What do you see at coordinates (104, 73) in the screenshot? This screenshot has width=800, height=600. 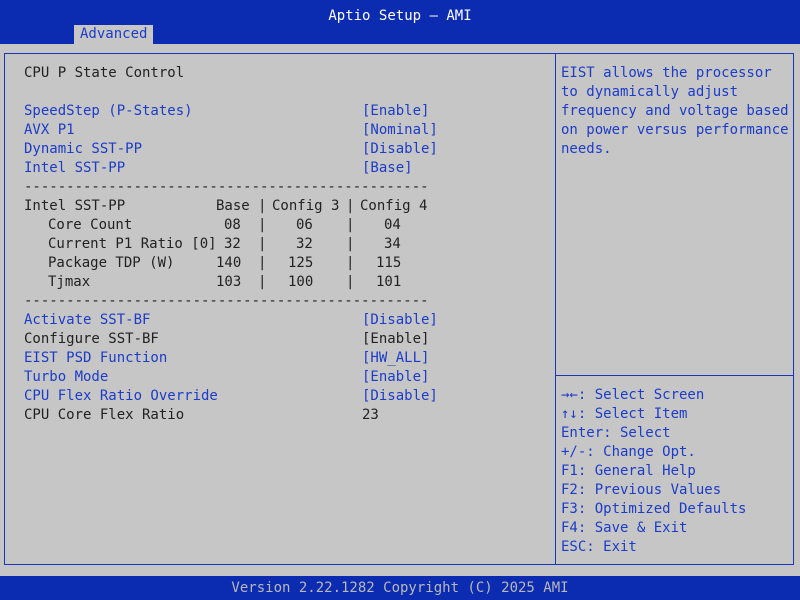 I see `section-title: CPU P State Control` at bounding box center [104, 73].